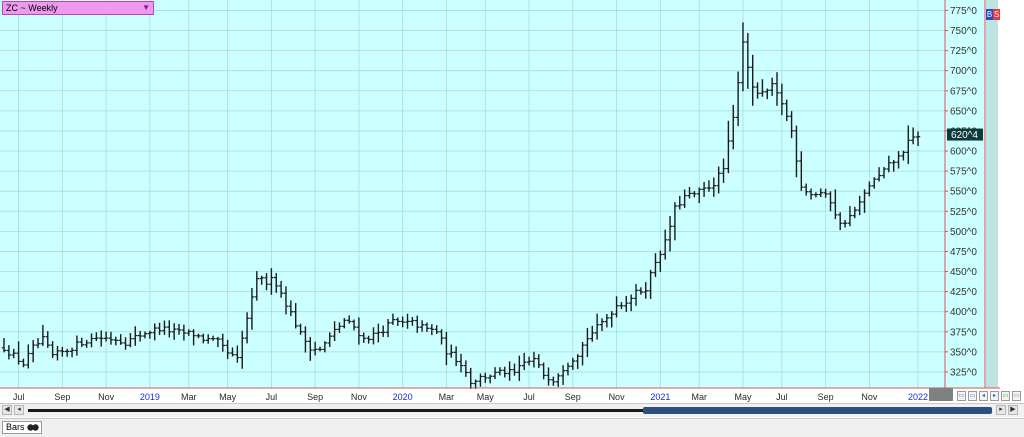  Describe the element at coordinates (963, 332) in the screenshot. I see `price-tick-label: 375^0` at that location.